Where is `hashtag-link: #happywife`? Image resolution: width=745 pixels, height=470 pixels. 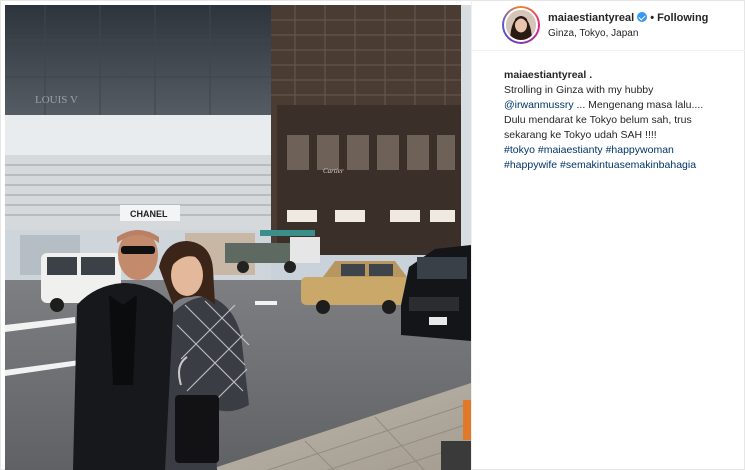 hashtag-link: #happywife is located at coordinates (530, 165).